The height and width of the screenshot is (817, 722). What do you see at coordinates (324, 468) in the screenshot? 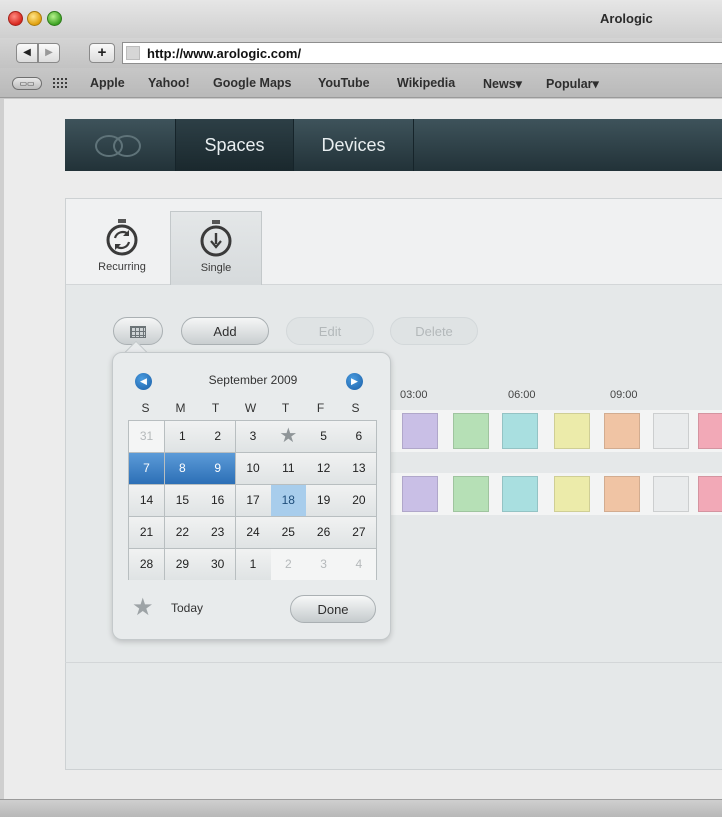
I see `calendar-day: 12` at bounding box center [324, 468].